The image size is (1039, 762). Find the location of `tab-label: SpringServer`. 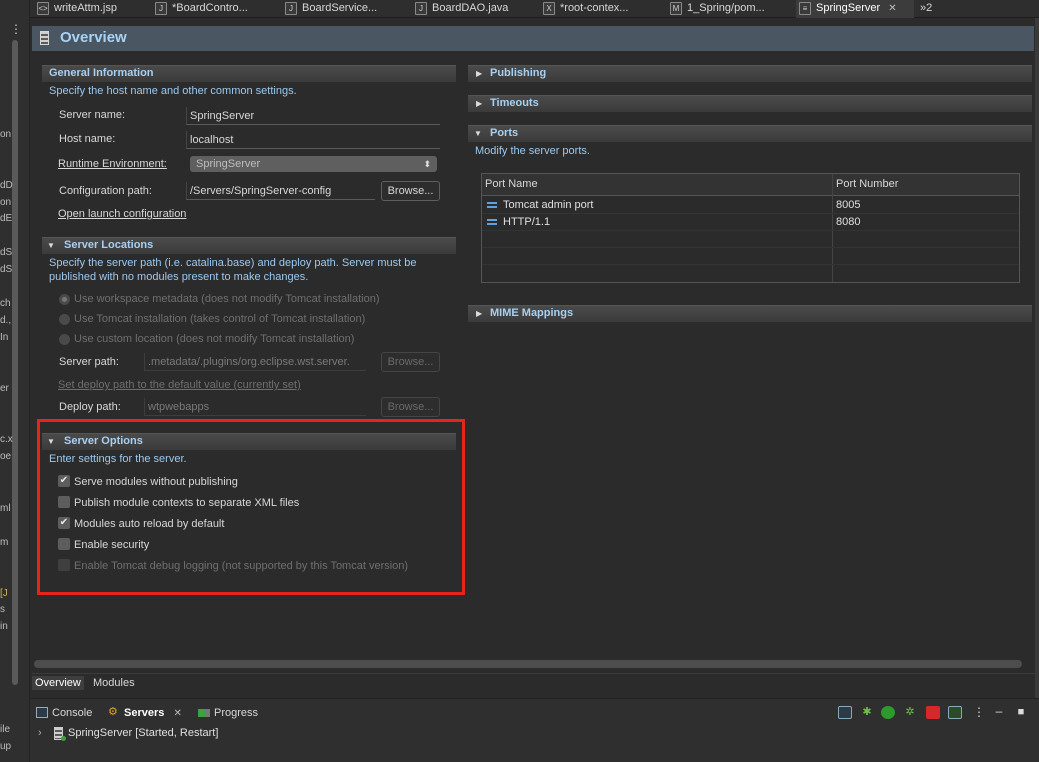

tab-label: SpringServer is located at coordinates (848, 8).